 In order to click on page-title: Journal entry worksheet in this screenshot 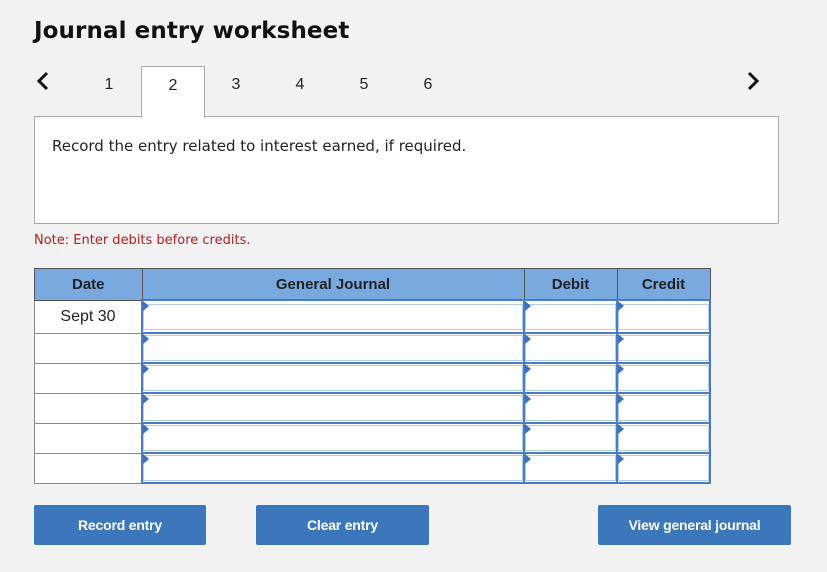, I will do `click(192, 31)`.